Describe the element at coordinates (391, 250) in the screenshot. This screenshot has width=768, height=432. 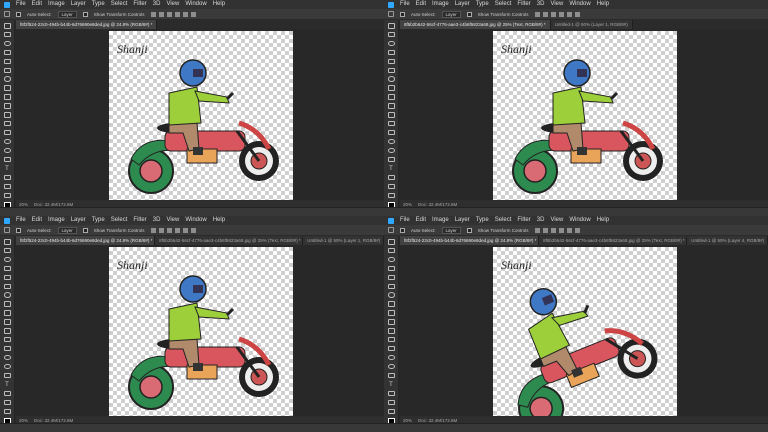
I see `marquee-tool-icon` at that location.